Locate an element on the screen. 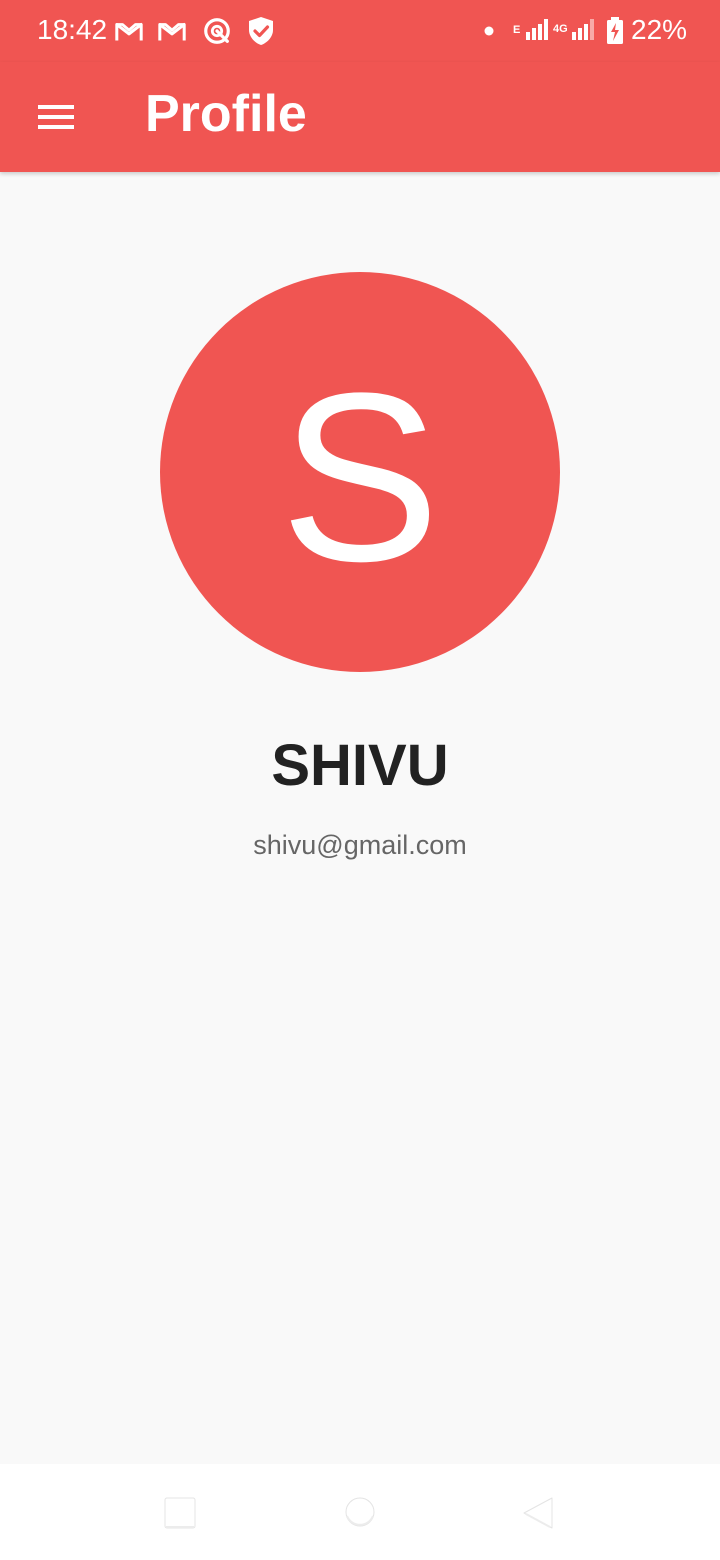 The height and width of the screenshot is (1560, 720). network-e-label: E is located at coordinates (517, 30).